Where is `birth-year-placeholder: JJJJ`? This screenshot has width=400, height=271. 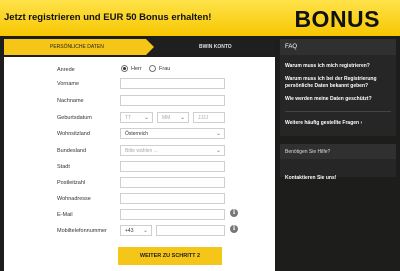
birth-year-placeholder: JJJJ is located at coordinates (203, 118).